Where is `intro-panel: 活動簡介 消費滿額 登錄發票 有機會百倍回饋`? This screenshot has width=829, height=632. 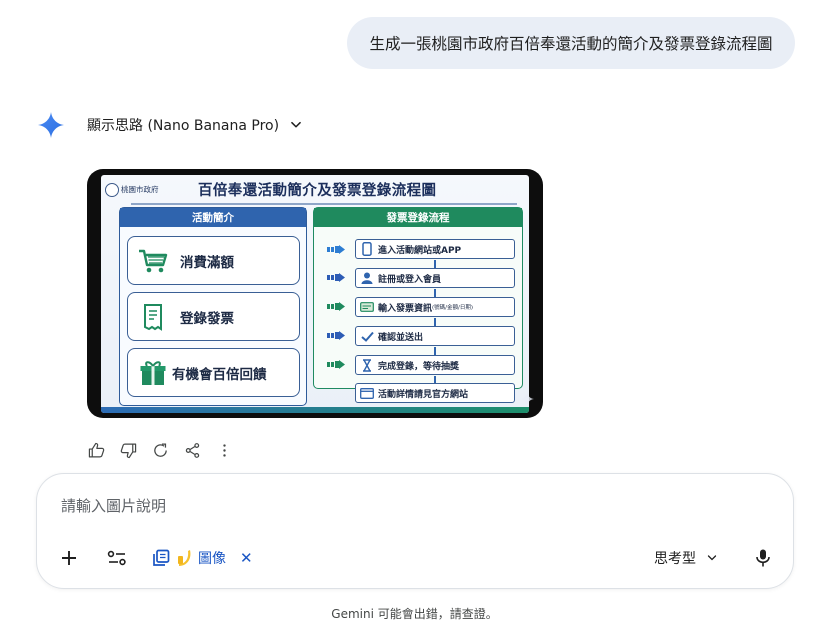 intro-panel: 活動簡介 消費滿額 登錄發票 有機會百倍回饋 is located at coordinates (213, 306).